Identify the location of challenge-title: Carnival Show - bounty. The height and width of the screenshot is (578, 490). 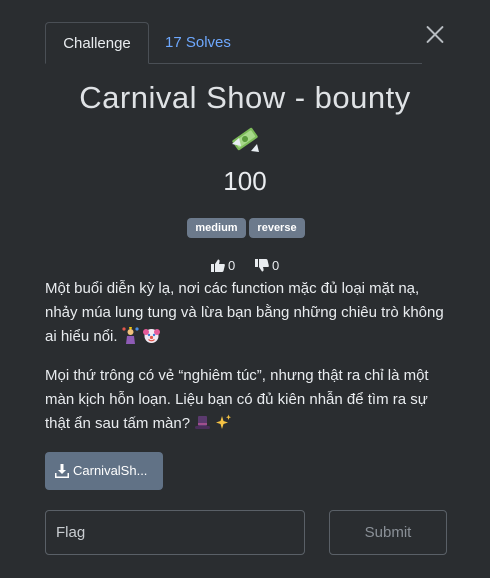
(245, 97).